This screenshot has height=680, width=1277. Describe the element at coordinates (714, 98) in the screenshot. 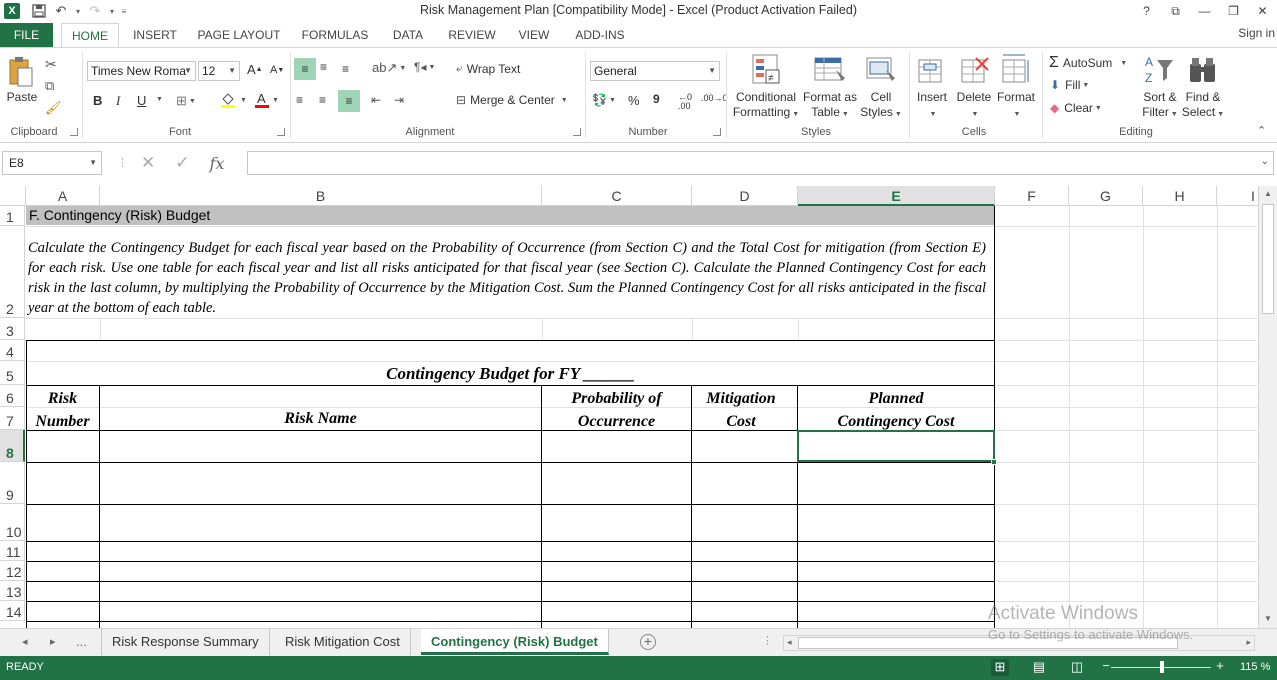

I see `decrease-decimal-icon: .00→0` at that location.